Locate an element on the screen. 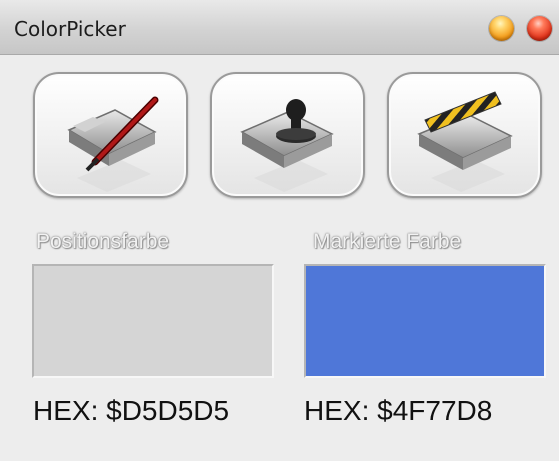  minimize-icon is located at coordinates (501, 28).